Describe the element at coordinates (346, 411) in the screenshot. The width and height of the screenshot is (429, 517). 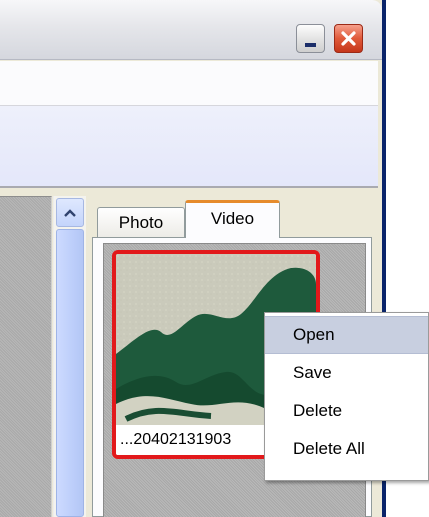
I see `menu-item-delete: Delete` at that location.